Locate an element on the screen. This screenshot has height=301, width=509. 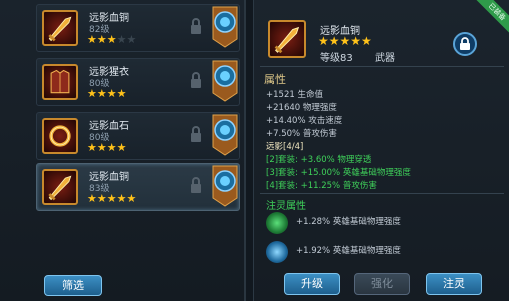
lock-button is located at coordinates (465, 44).